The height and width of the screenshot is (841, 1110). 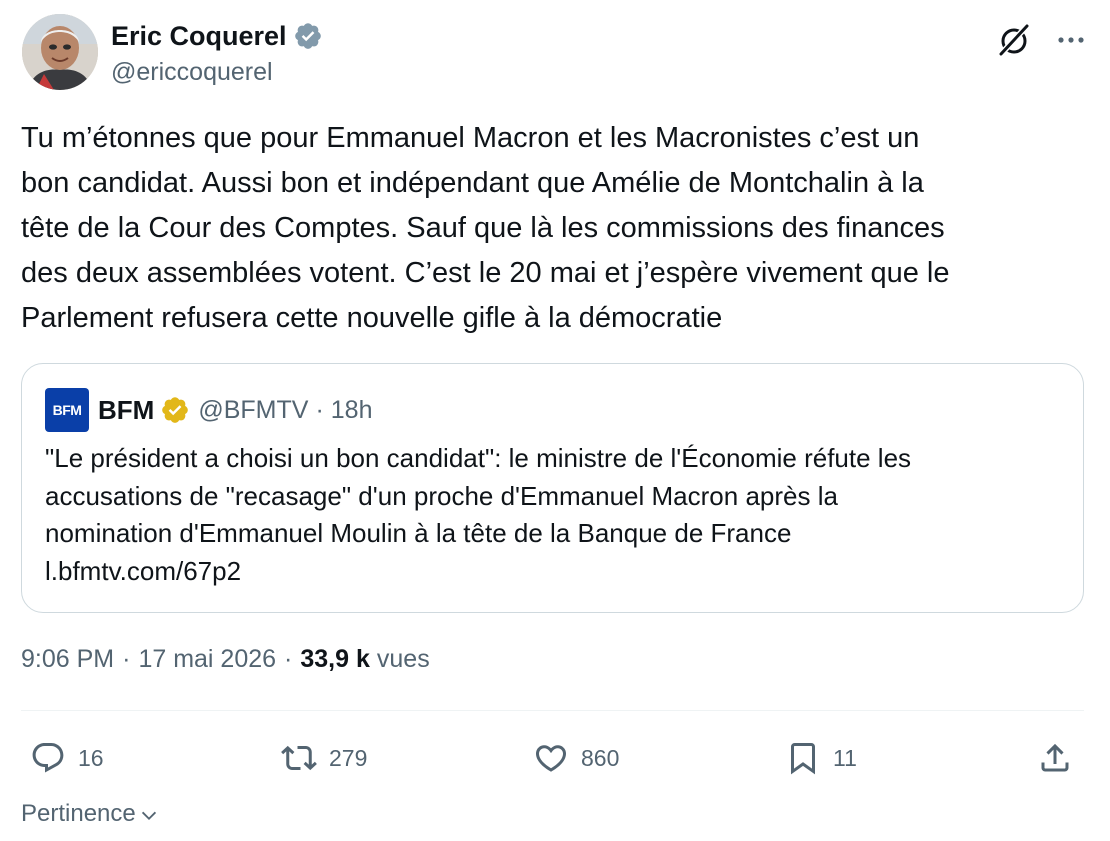 I want to click on author-handle: @ericcoquerel, so click(x=192, y=72).